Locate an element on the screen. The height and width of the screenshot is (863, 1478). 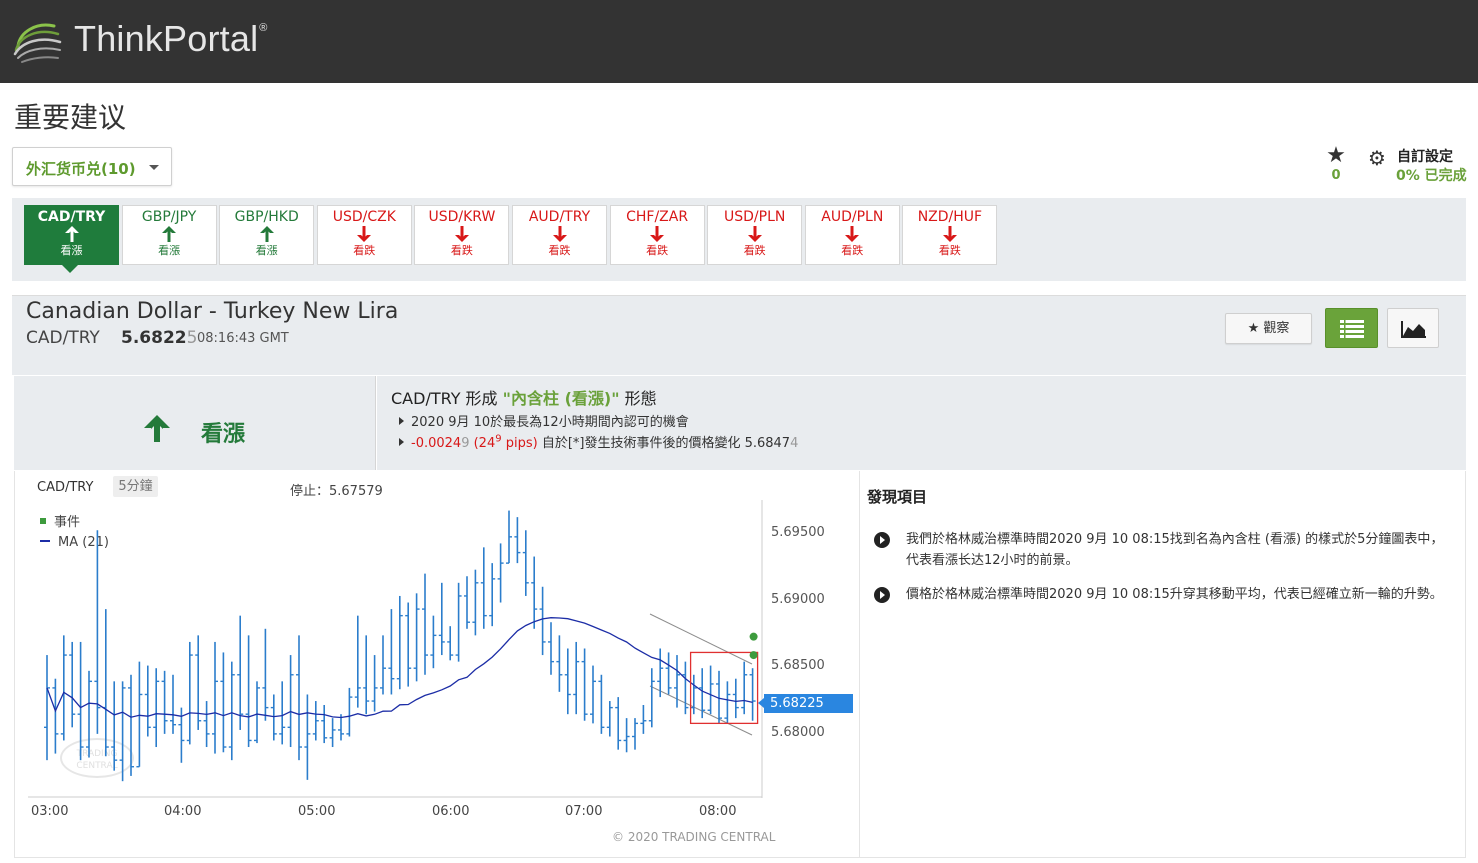
tab-pair: NZD/HUF is located at coordinates (950, 217).